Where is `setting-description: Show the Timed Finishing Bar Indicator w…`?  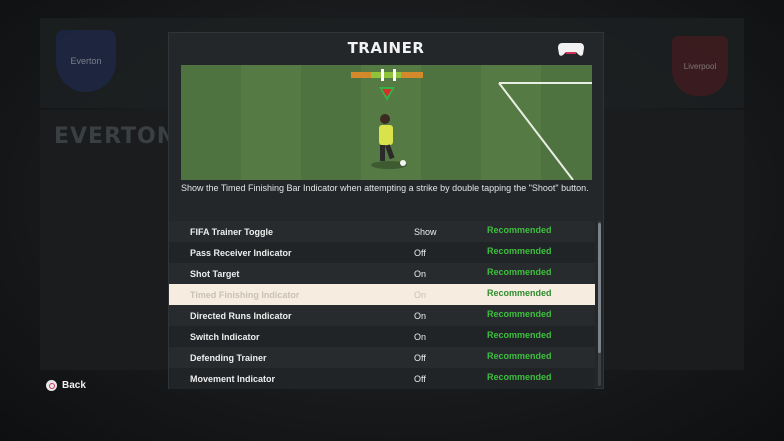 setting-description: Show the Timed Finishing Bar Indicator w… is located at coordinates (385, 188).